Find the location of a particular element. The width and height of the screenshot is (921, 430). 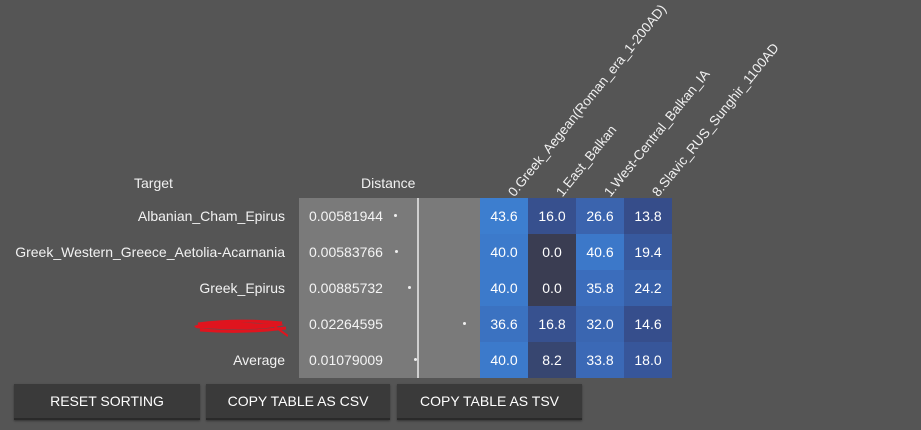

component-cell: 18.0 is located at coordinates (648, 360).